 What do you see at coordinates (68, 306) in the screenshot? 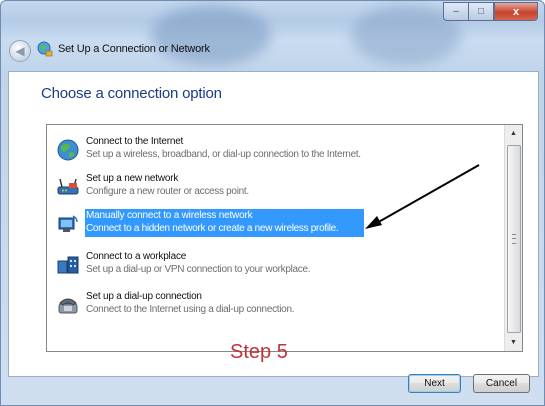
I see `telephone-icon` at bounding box center [68, 306].